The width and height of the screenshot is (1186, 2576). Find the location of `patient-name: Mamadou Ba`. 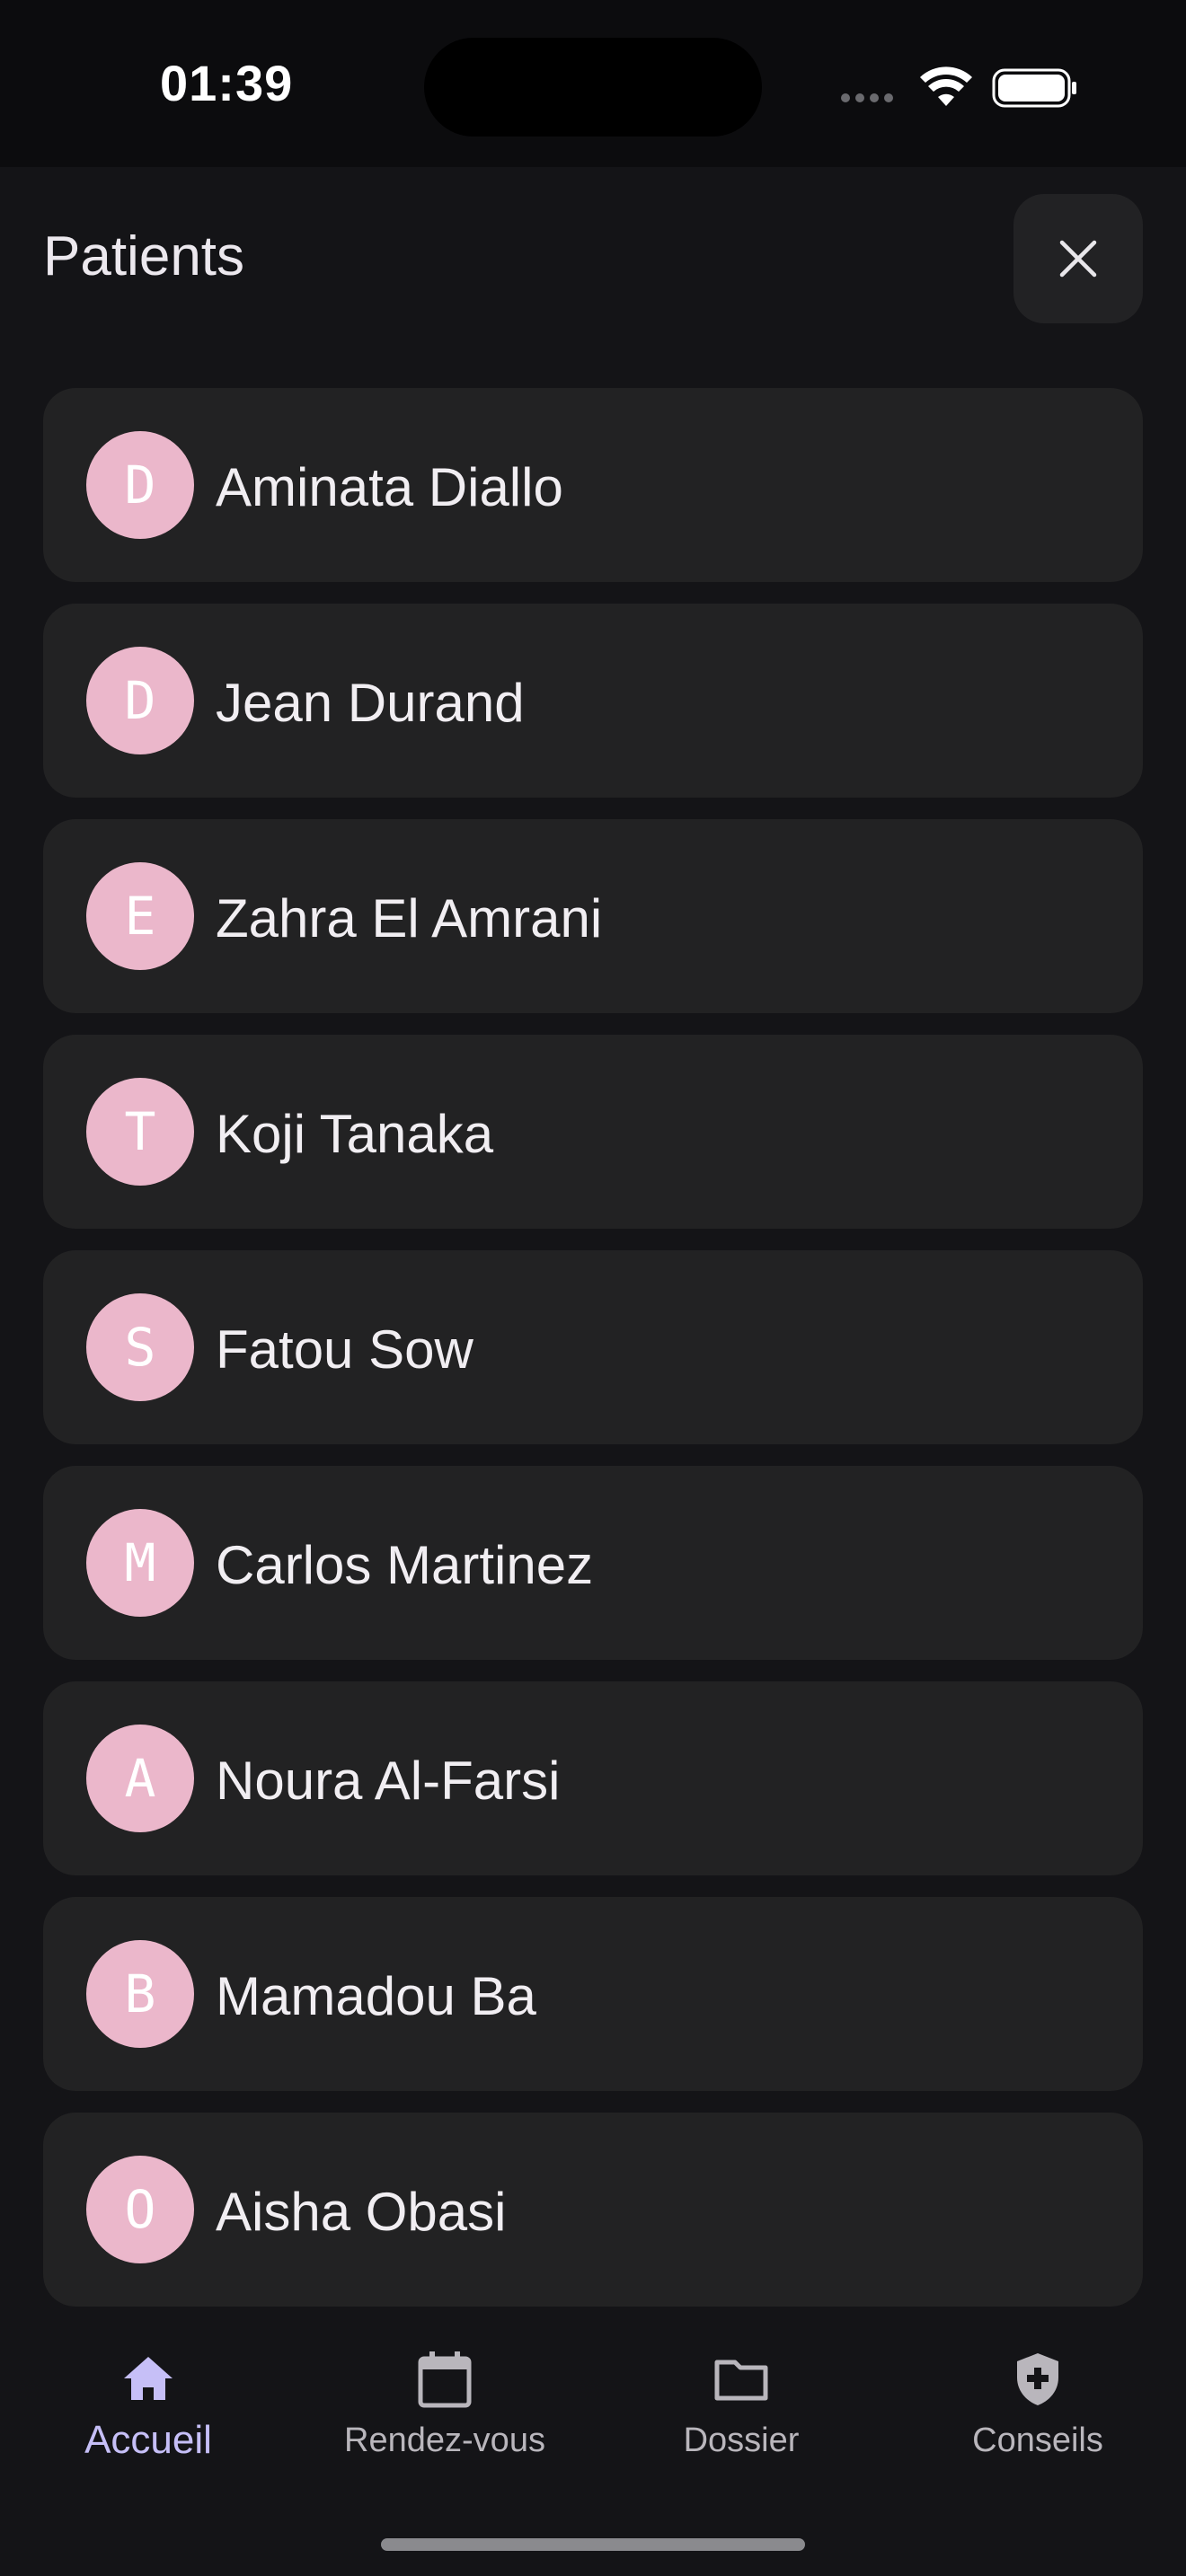

patient-name: Mamadou Ba is located at coordinates (376, 1996).